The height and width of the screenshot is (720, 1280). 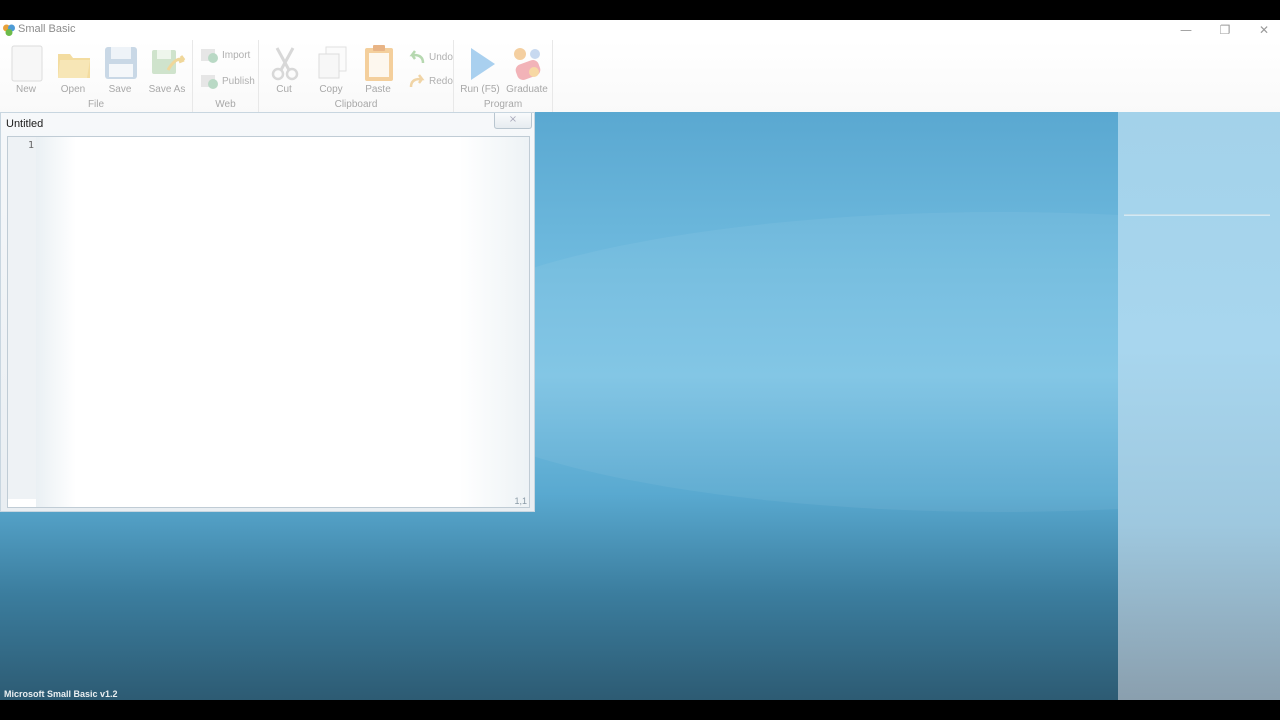 What do you see at coordinates (25, 89) in the screenshot?
I see `new-label: New` at bounding box center [25, 89].